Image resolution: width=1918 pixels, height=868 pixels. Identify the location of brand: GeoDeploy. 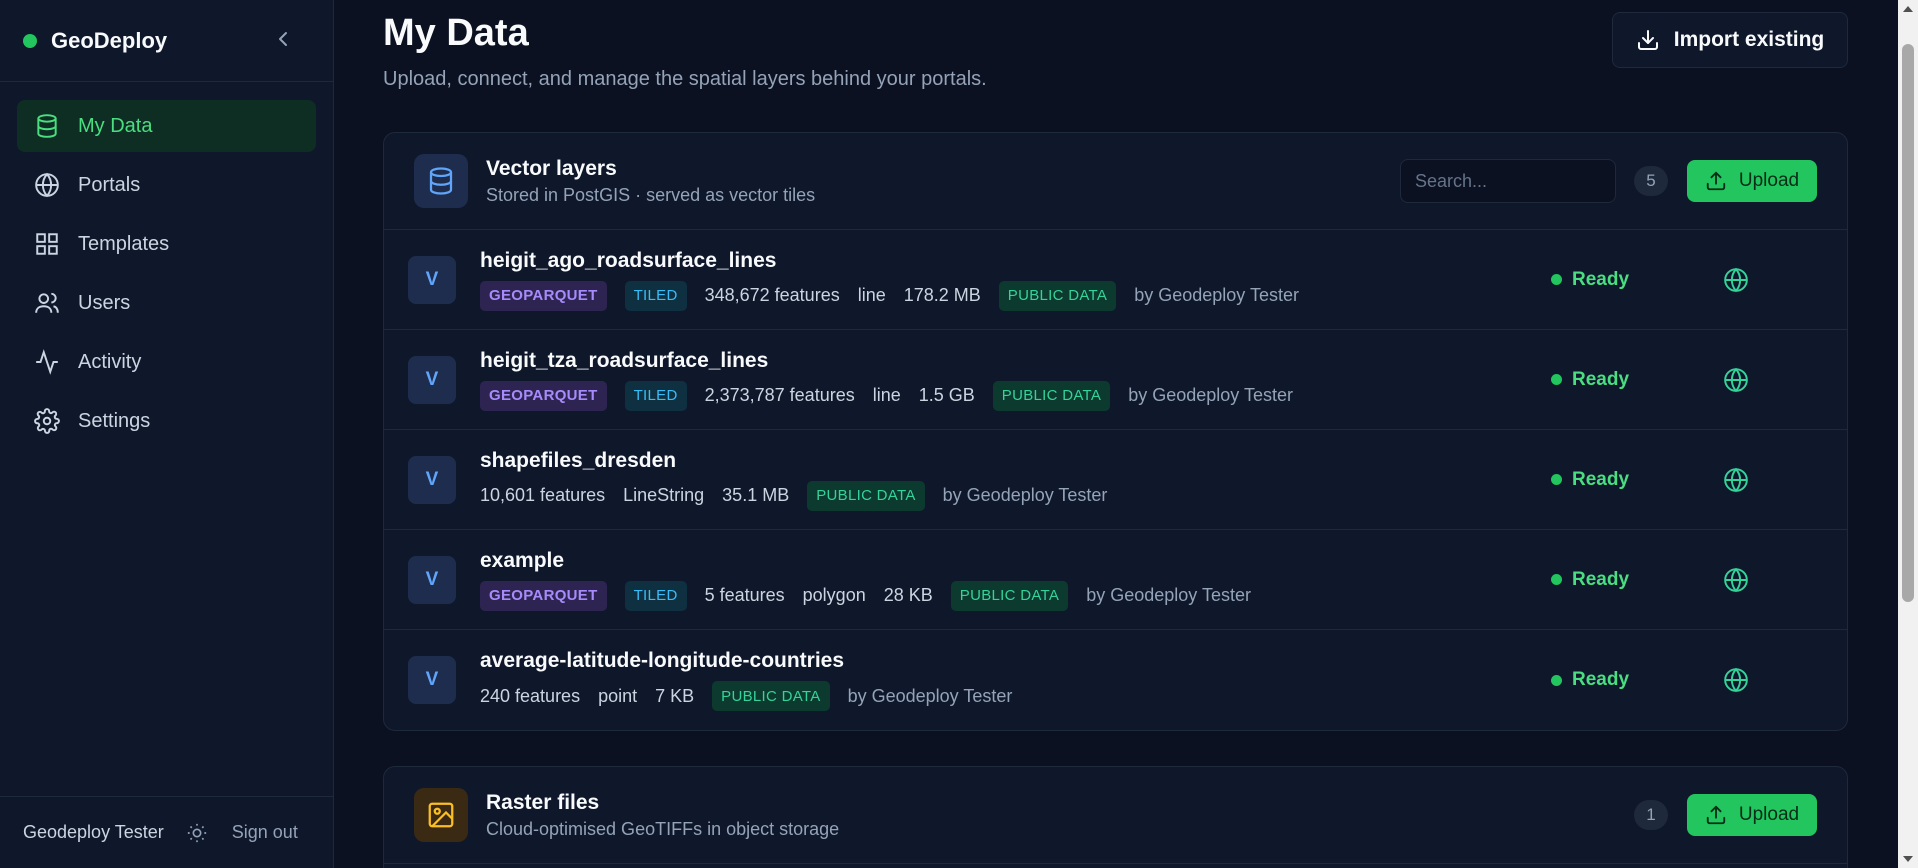
(166, 41).